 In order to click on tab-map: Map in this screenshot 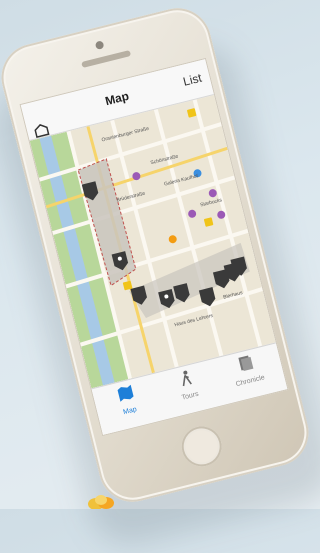, I will do `click(127, 400)`.